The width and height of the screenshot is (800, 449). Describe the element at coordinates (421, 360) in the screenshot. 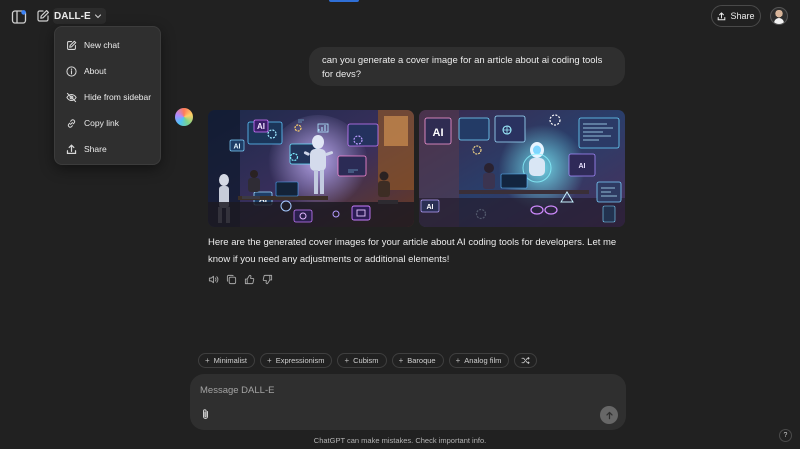

I see `style-chip-label: Baroque` at that location.